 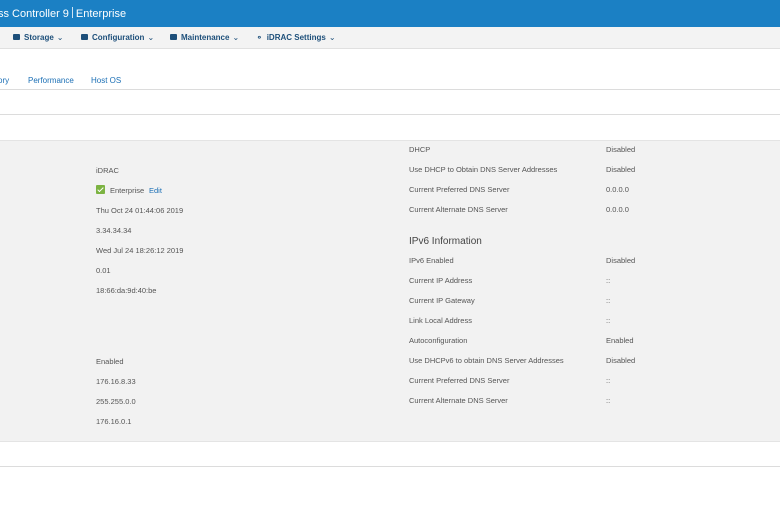 What do you see at coordinates (140, 250) in the screenshot?
I see `field-value: Wed Jul 24 18:26:12 2019` at bounding box center [140, 250].